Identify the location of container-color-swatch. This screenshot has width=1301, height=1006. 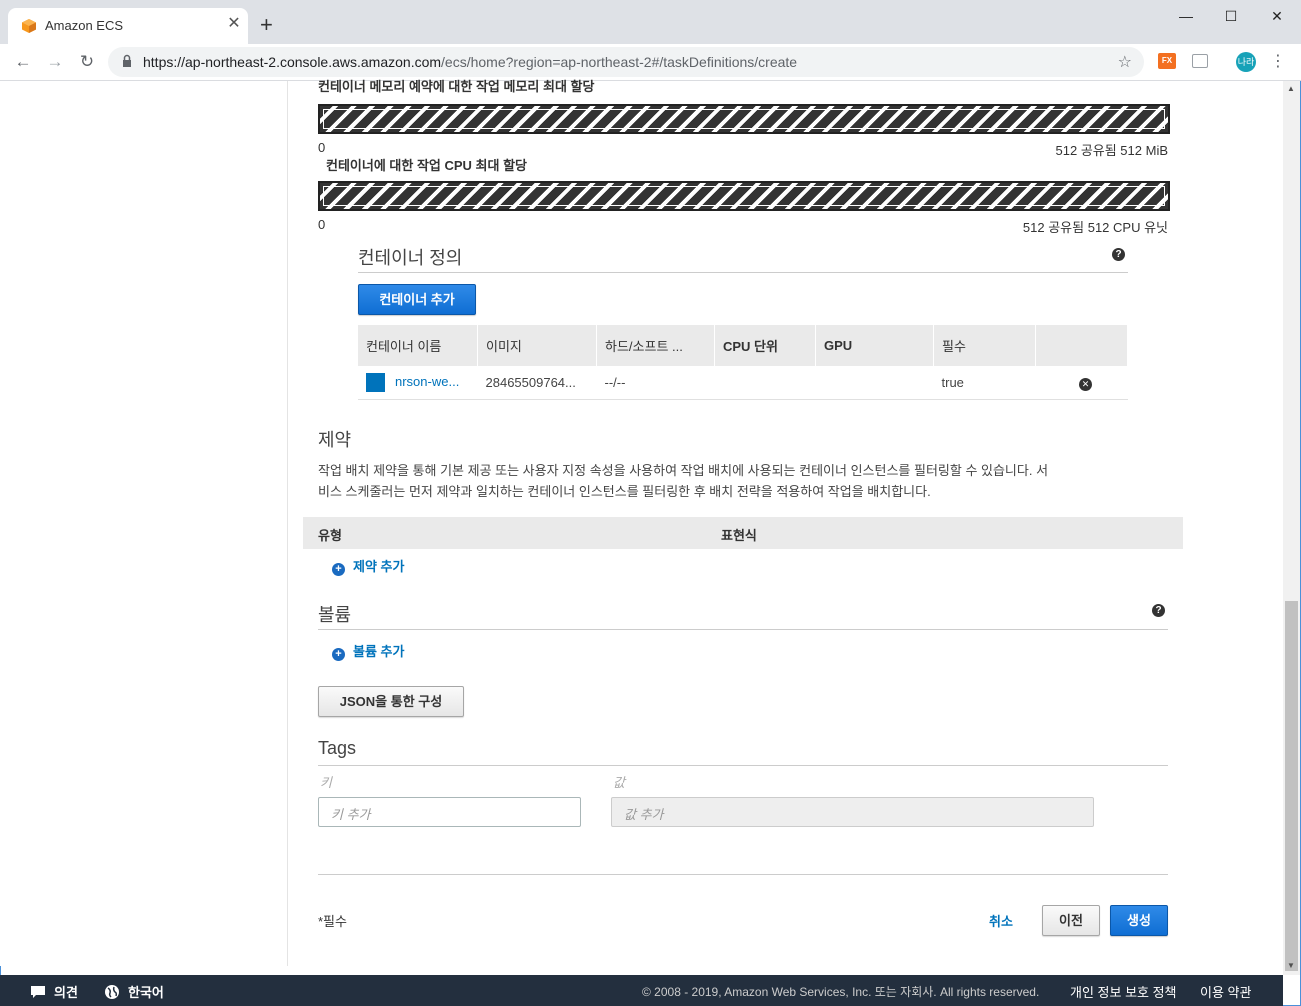
(375, 382).